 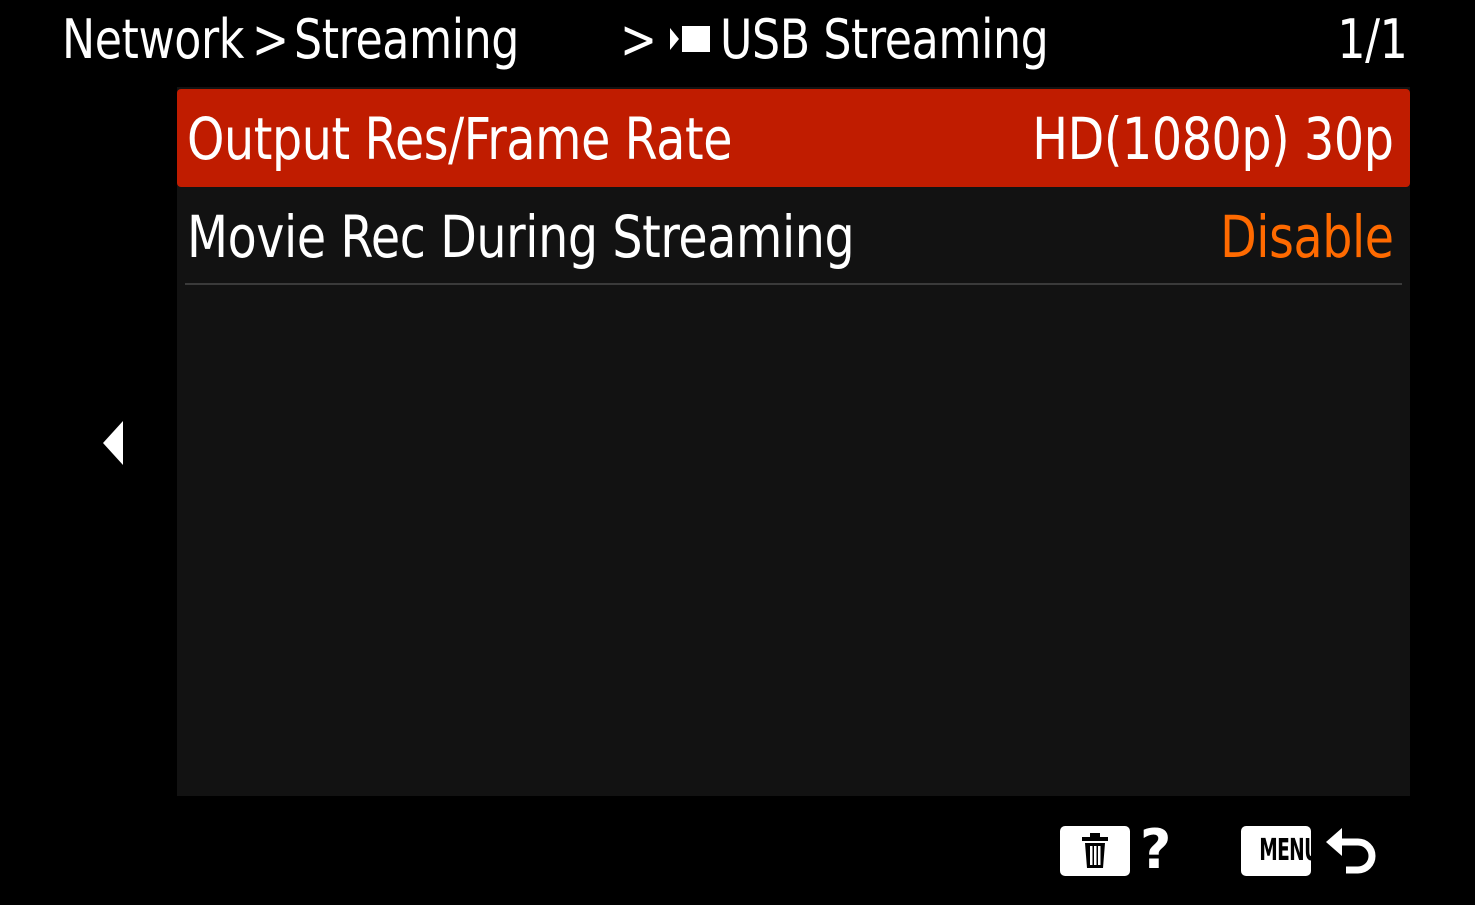 What do you see at coordinates (431, 40) in the screenshot?
I see `breadcrumb-streaming: Streaming` at bounding box center [431, 40].